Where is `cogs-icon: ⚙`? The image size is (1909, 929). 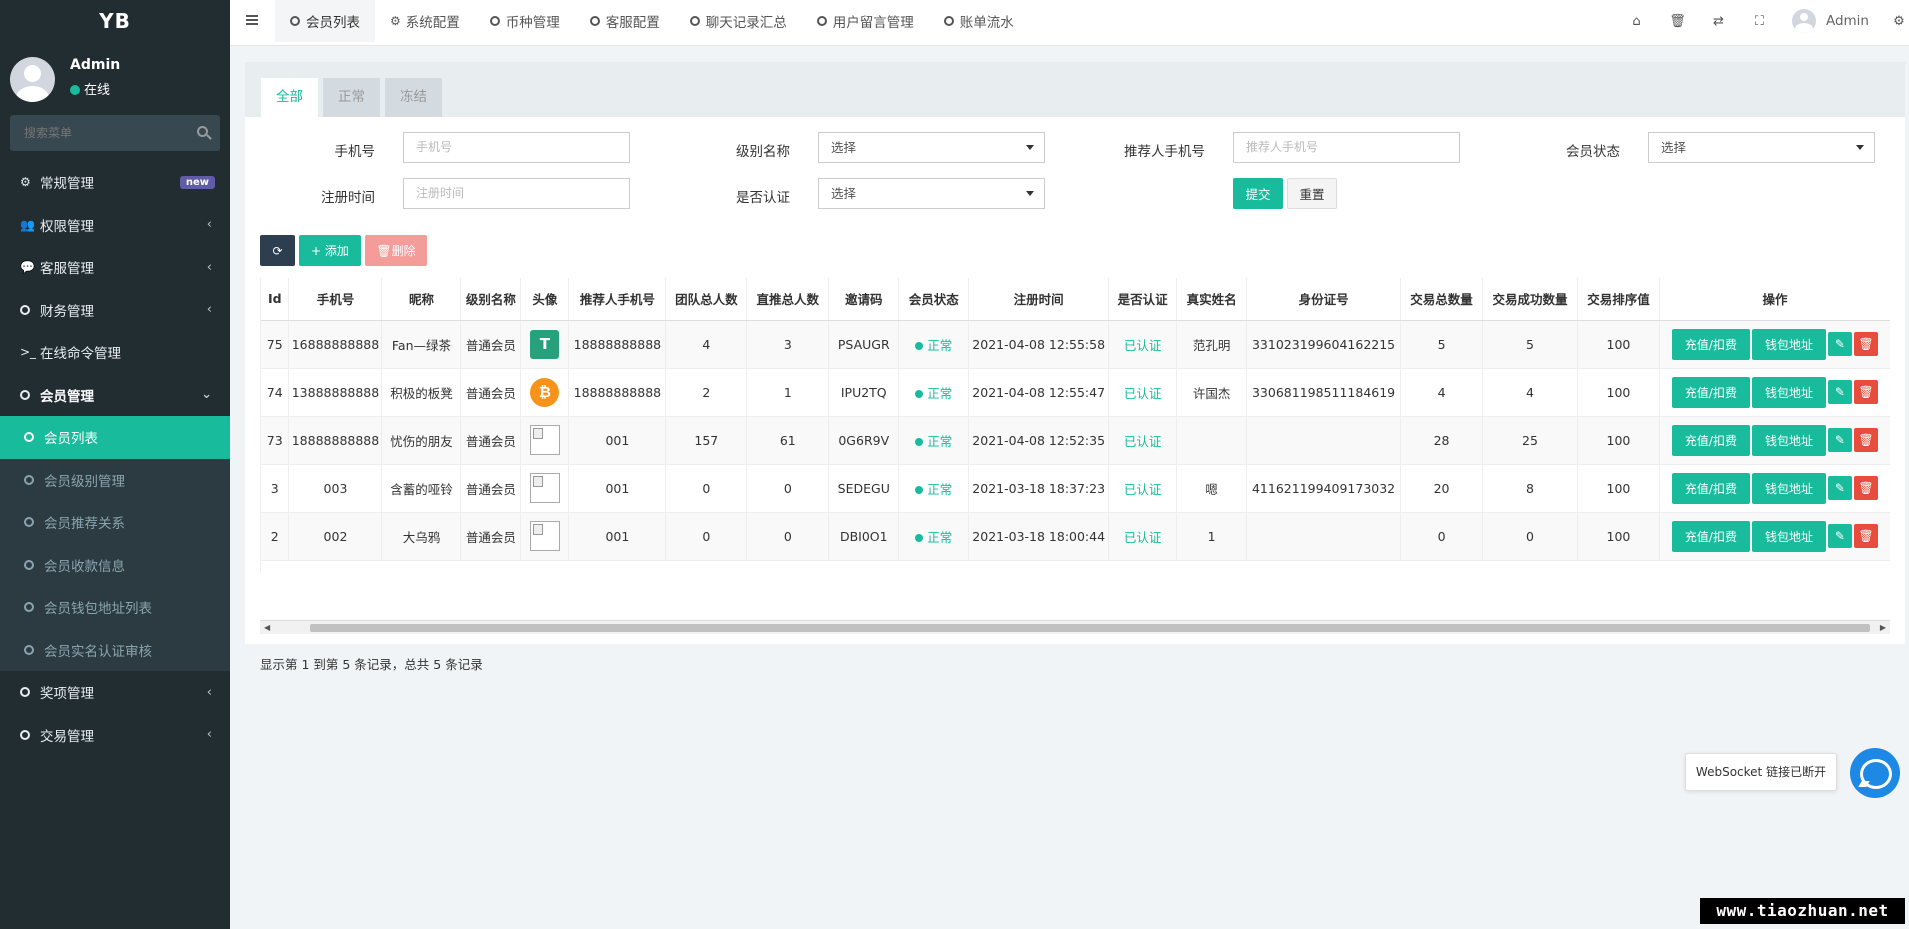
cogs-icon: ⚙ is located at coordinates (1899, 21).